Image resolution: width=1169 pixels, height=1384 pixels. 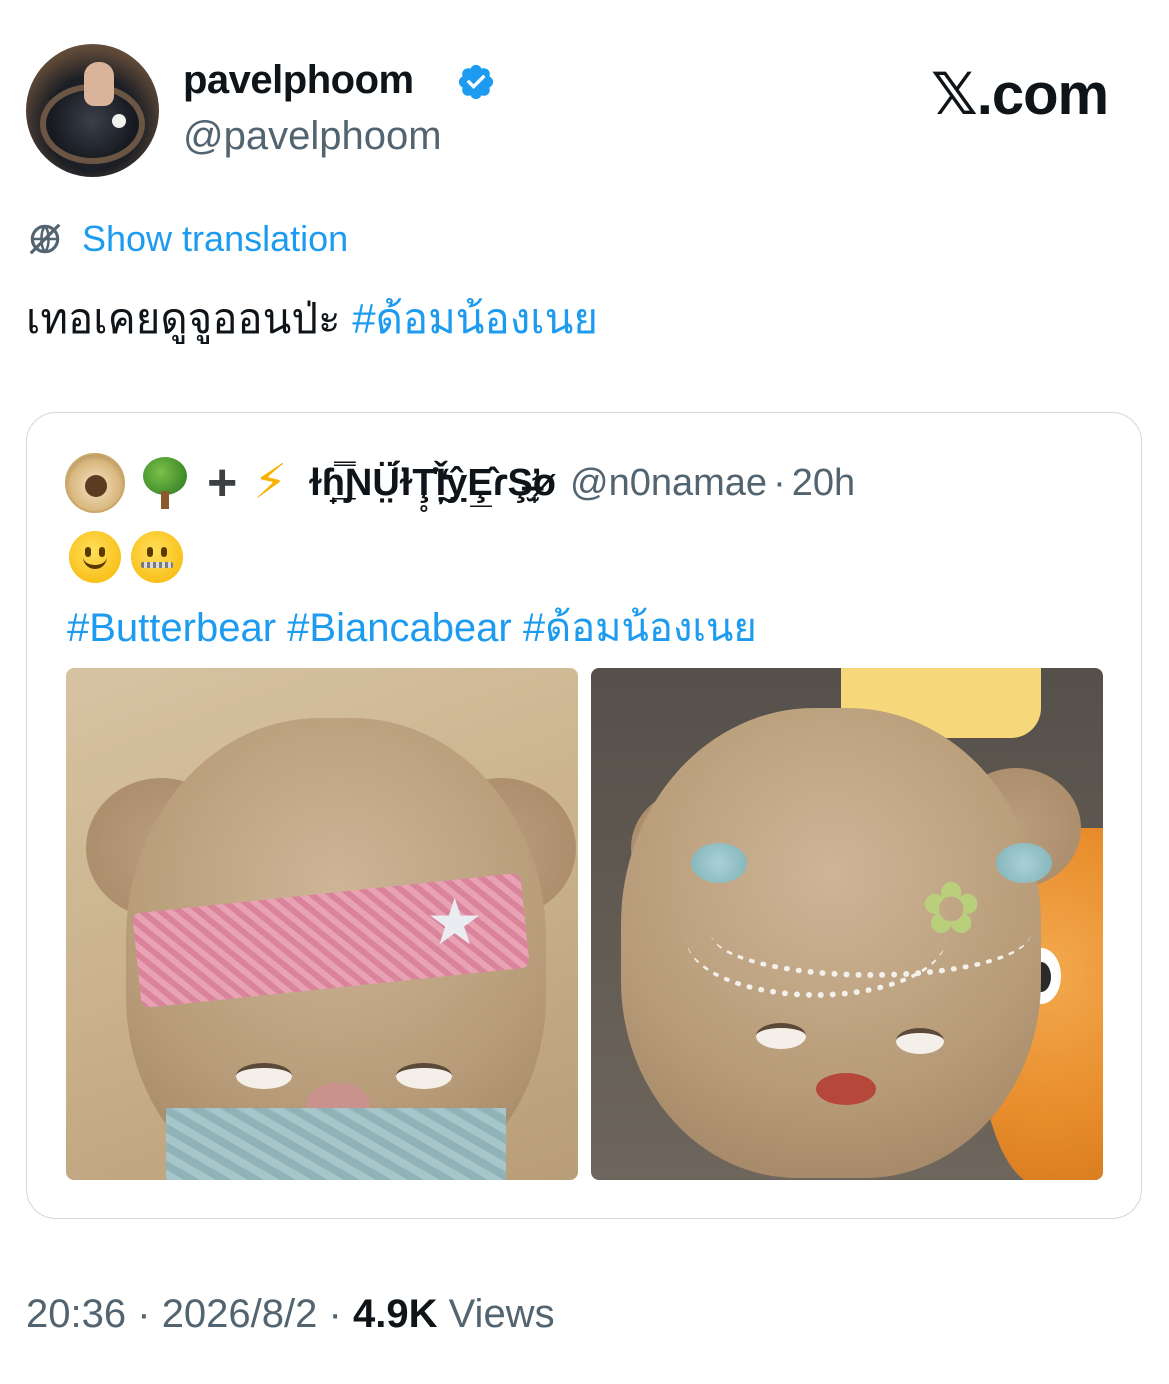 I want to click on site-watermark: 𝕏.com, so click(x=1020, y=94).